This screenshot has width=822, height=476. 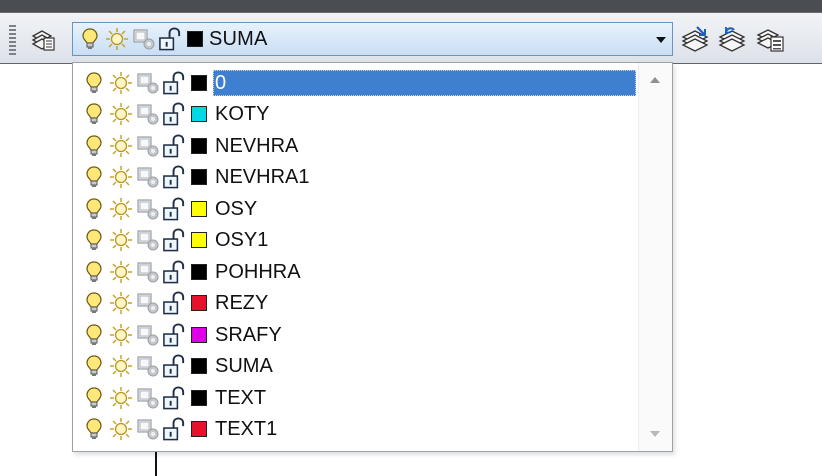 I want to click on layer-row-3: NEVHRA1, so click(x=358, y=178).